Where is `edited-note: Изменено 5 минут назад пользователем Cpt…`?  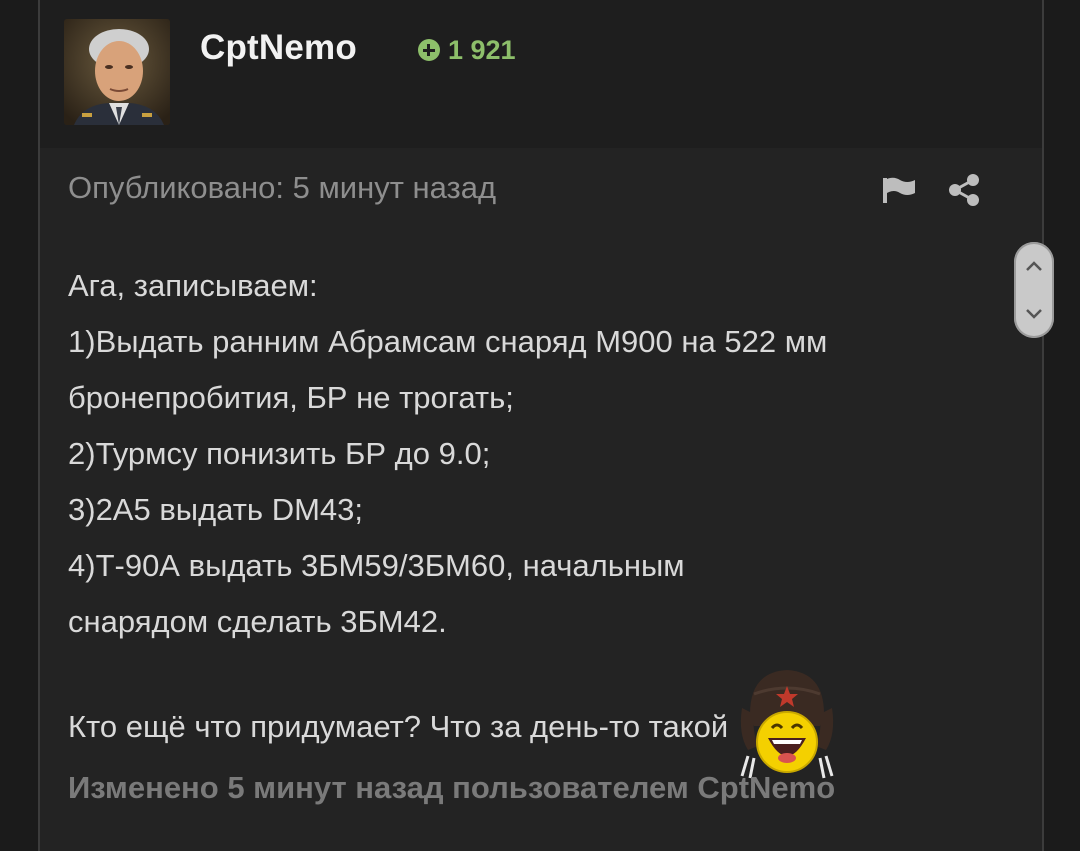
edited-note: Изменено 5 минут назад пользователем Cpt… is located at coordinates (452, 787).